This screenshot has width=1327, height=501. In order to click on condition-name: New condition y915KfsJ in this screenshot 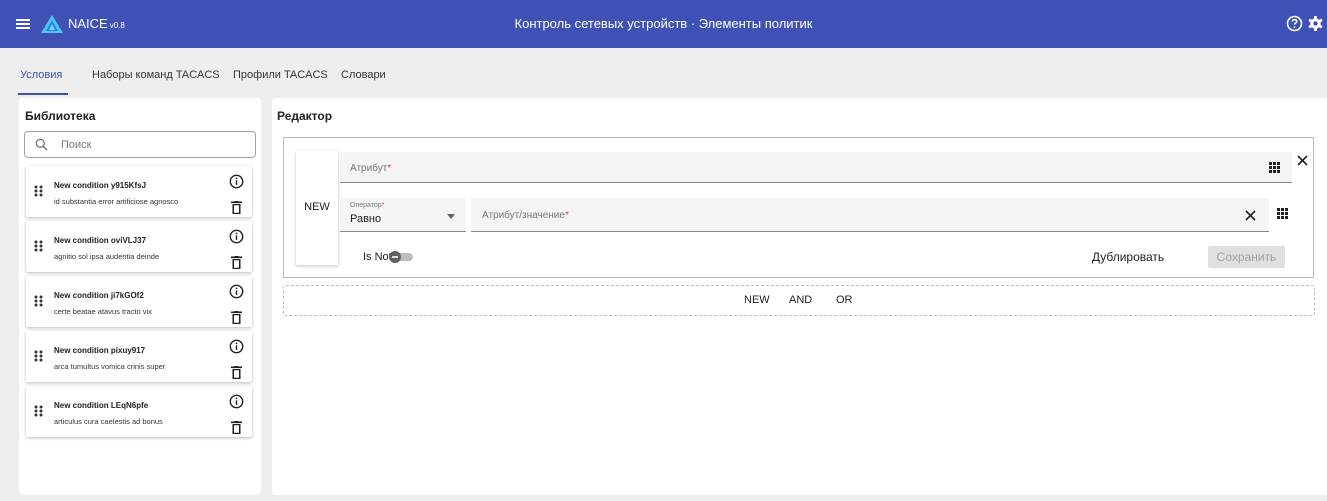, I will do `click(100, 185)`.